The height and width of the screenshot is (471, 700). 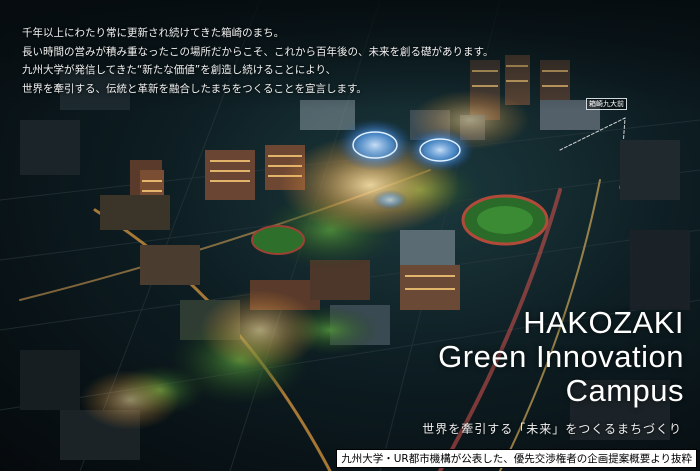 What do you see at coordinates (194, 88) in the screenshot?
I see `intro-line: 世界を牽引する、伝統と革新を融合したまちをつくることを宣言します。` at bounding box center [194, 88].